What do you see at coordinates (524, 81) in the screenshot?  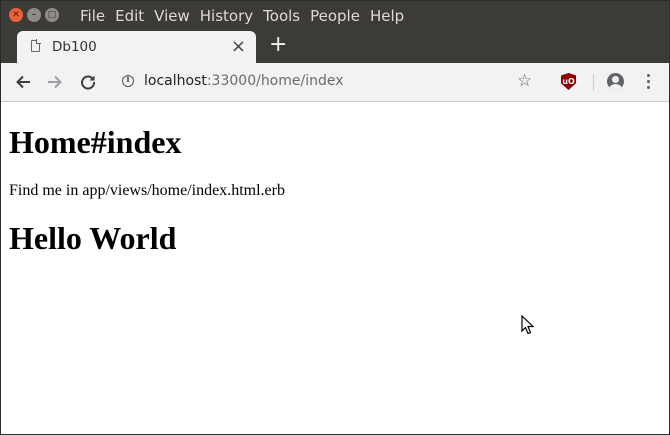 I see `bookmark-star-icon: ☆` at bounding box center [524, 81].